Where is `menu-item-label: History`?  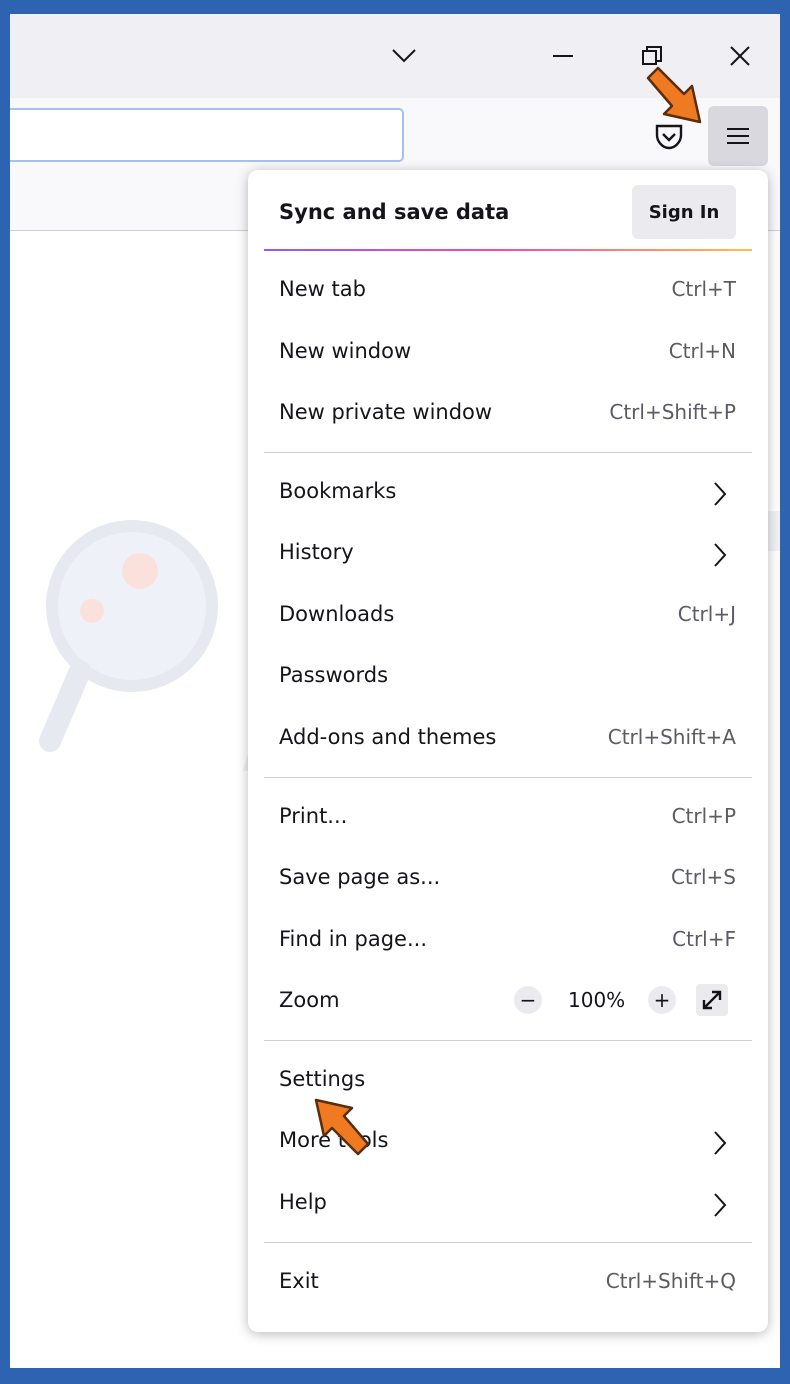
menu-item-label: History is located at coordinates (316, 552).